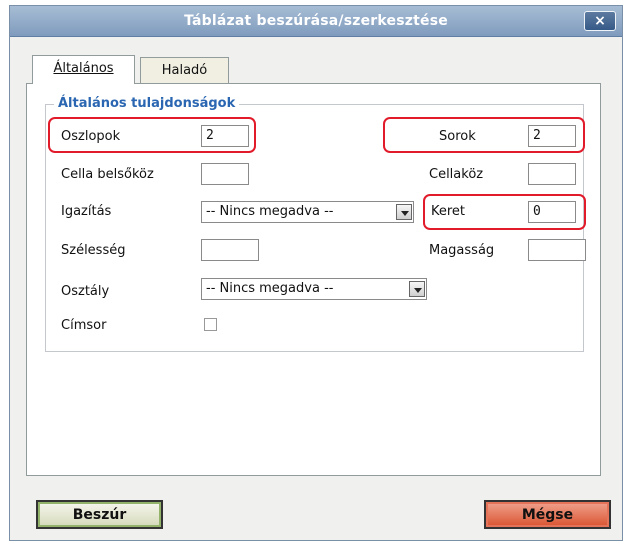 This screenshot has width=628, height=548. Describe the element at coordinates (84, 325) in the screenshot. I see `caption-label: Címsor` at that location.